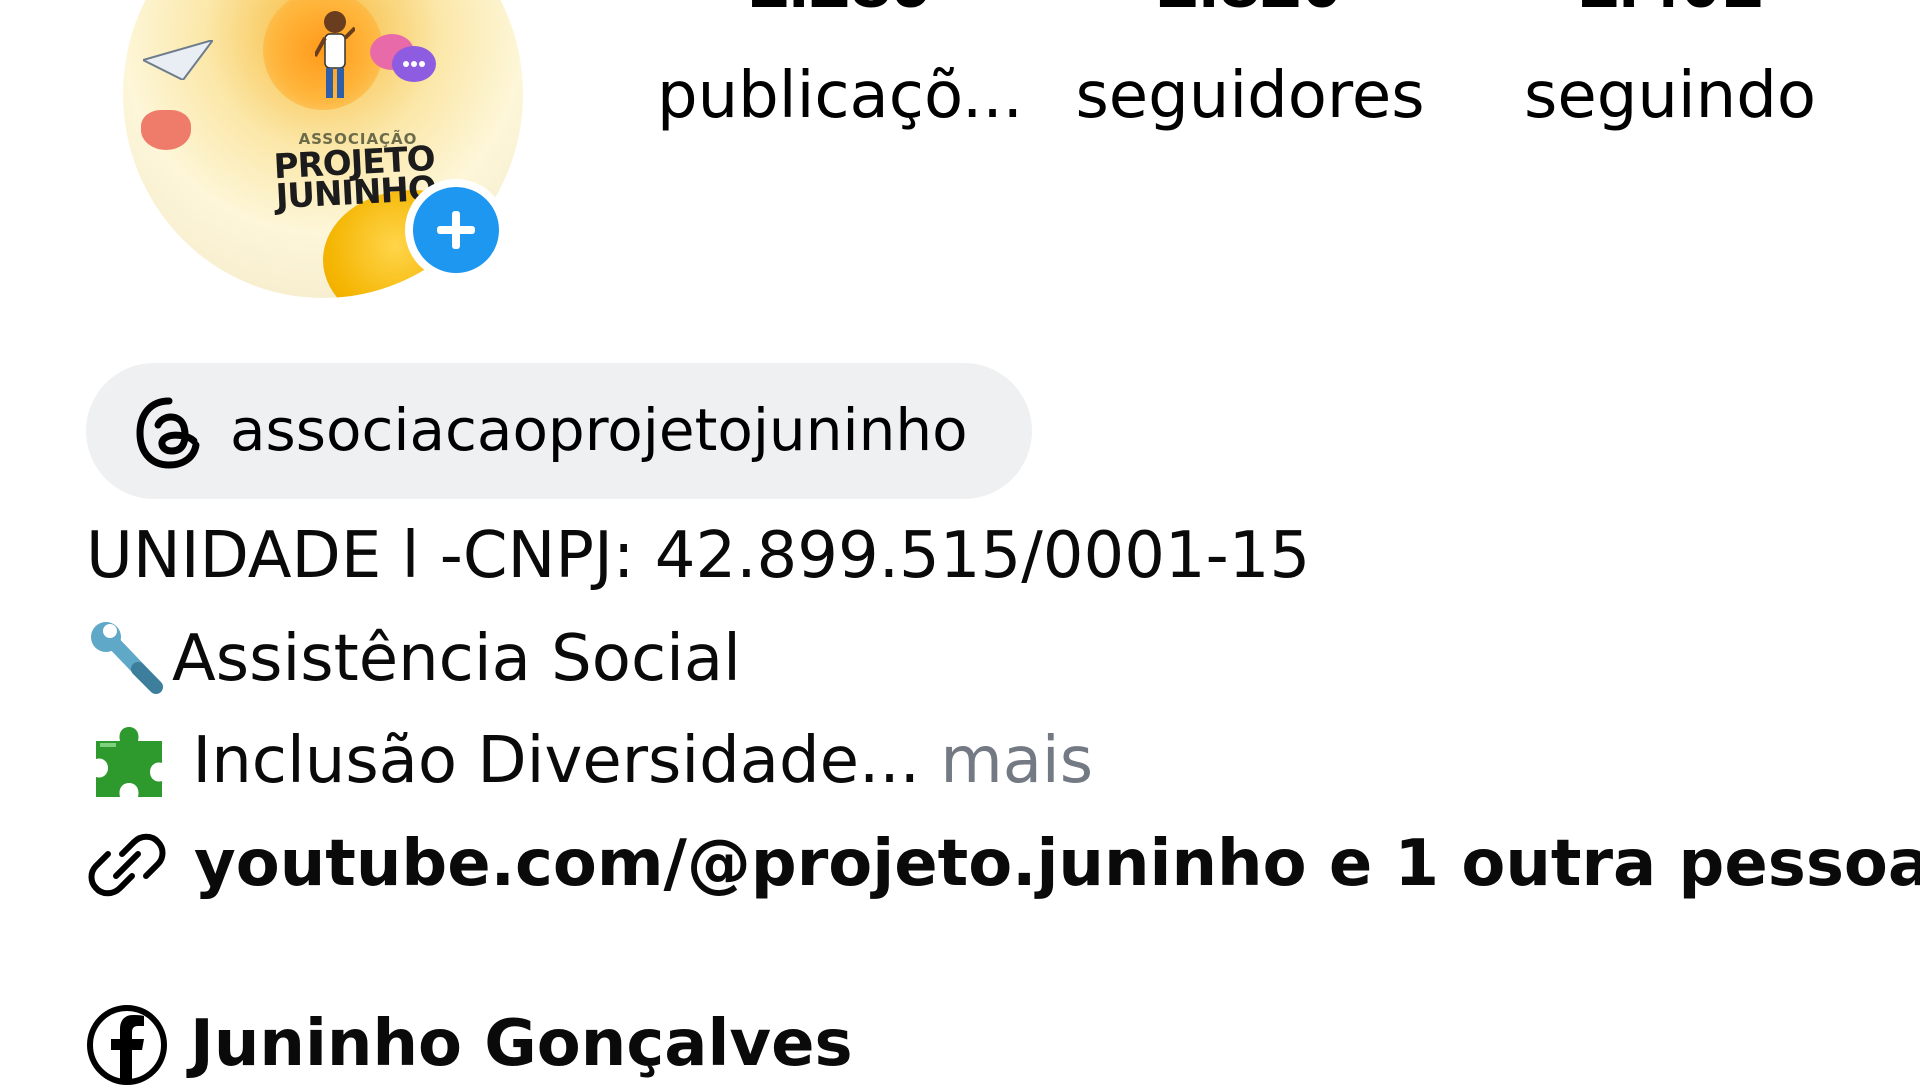 The image size is (1920, 1092). Describe the element at coordinates (456, 659) in the screenshot. I see `bio-category-text: Assistência Social` at that location.